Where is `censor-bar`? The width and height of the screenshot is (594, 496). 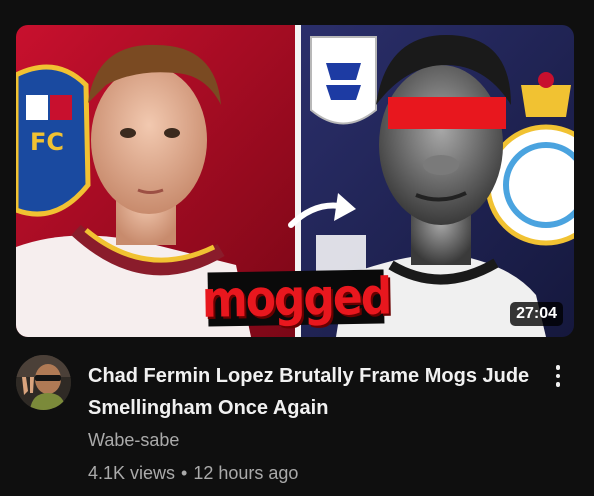
censor-bar is located at coordinates (447, 113).